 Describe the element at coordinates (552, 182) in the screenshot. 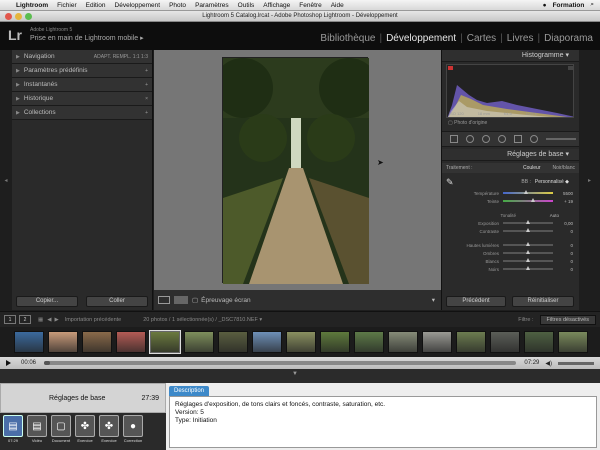

I see `wb-dropdown: Personnalisé ◆` at that location.